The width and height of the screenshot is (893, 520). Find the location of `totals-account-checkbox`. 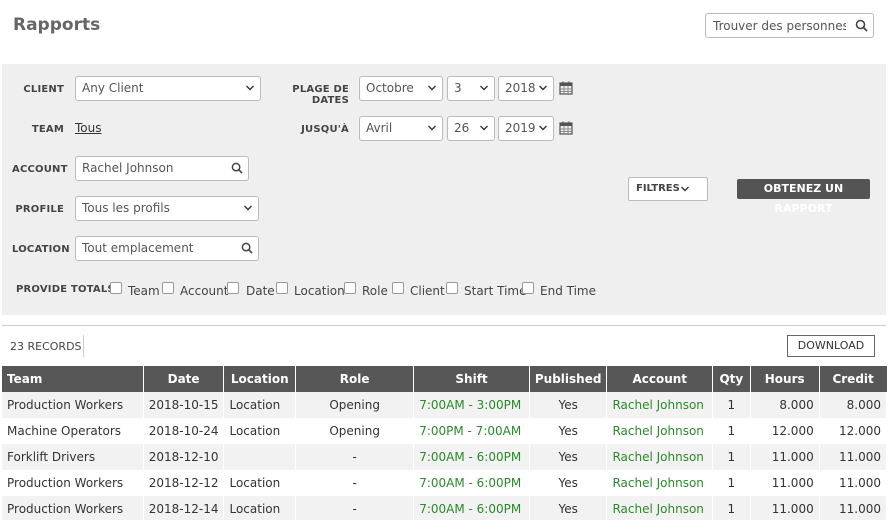

totals-account-checkbox is located at coordinates (168, 288).